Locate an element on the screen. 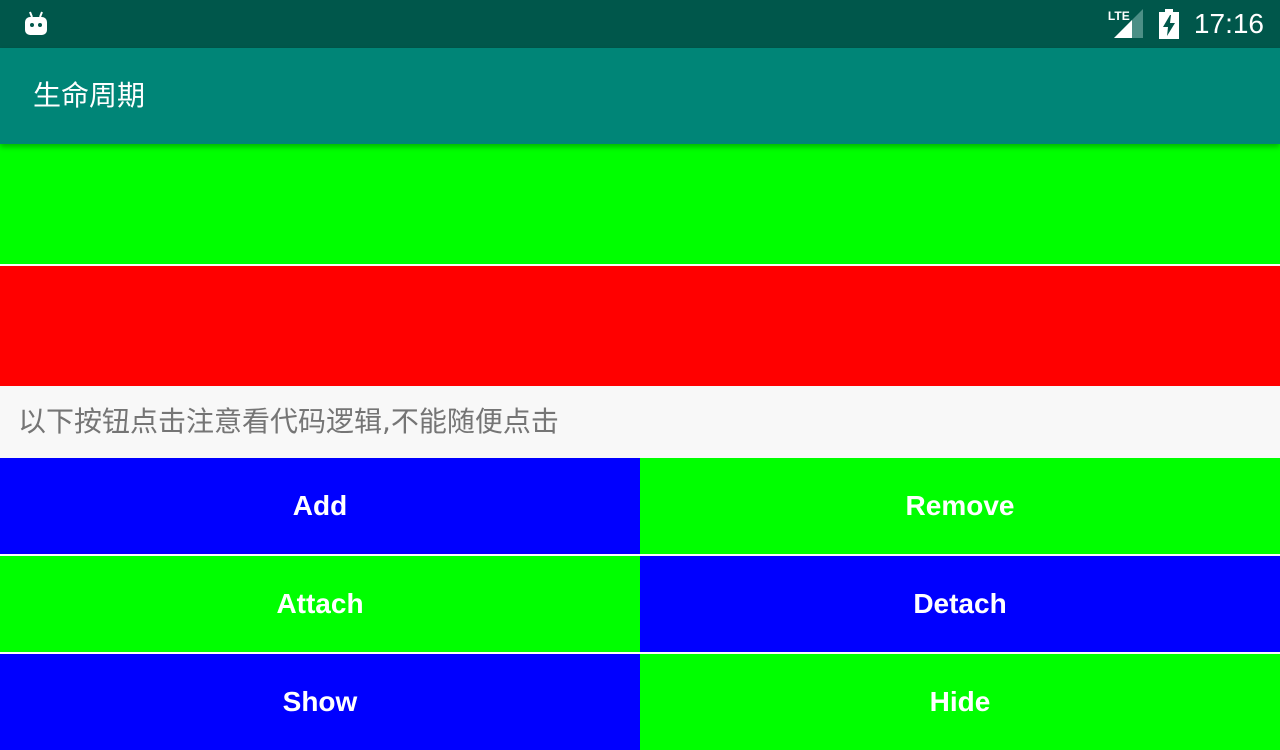 The image size is (1280, 750). attach-button: Attach is located at coordinates (320, 604).